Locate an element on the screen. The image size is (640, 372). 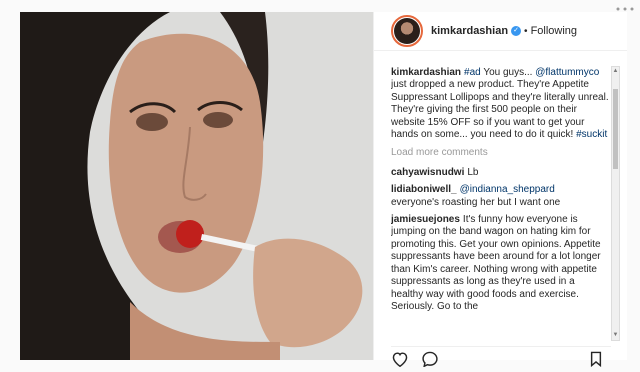
comment-text: everyone's roasting her but I want one is located at coordinates (476, 202).